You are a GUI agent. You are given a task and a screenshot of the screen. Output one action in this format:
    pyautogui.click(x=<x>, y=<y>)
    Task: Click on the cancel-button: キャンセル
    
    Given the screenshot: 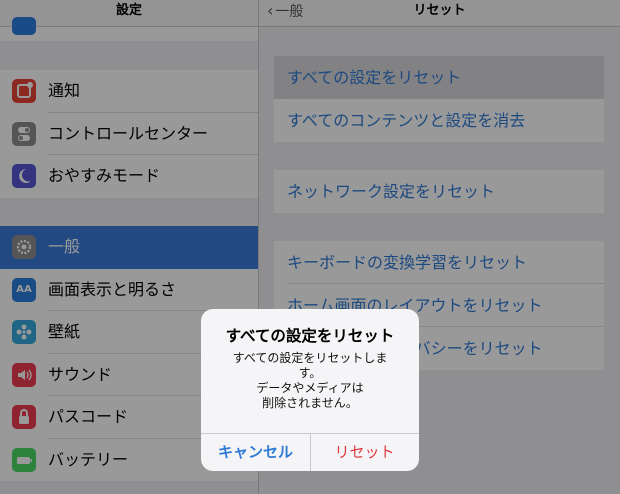 What is the action you would take?
    pyautogui.click(x=255, y=452)
    